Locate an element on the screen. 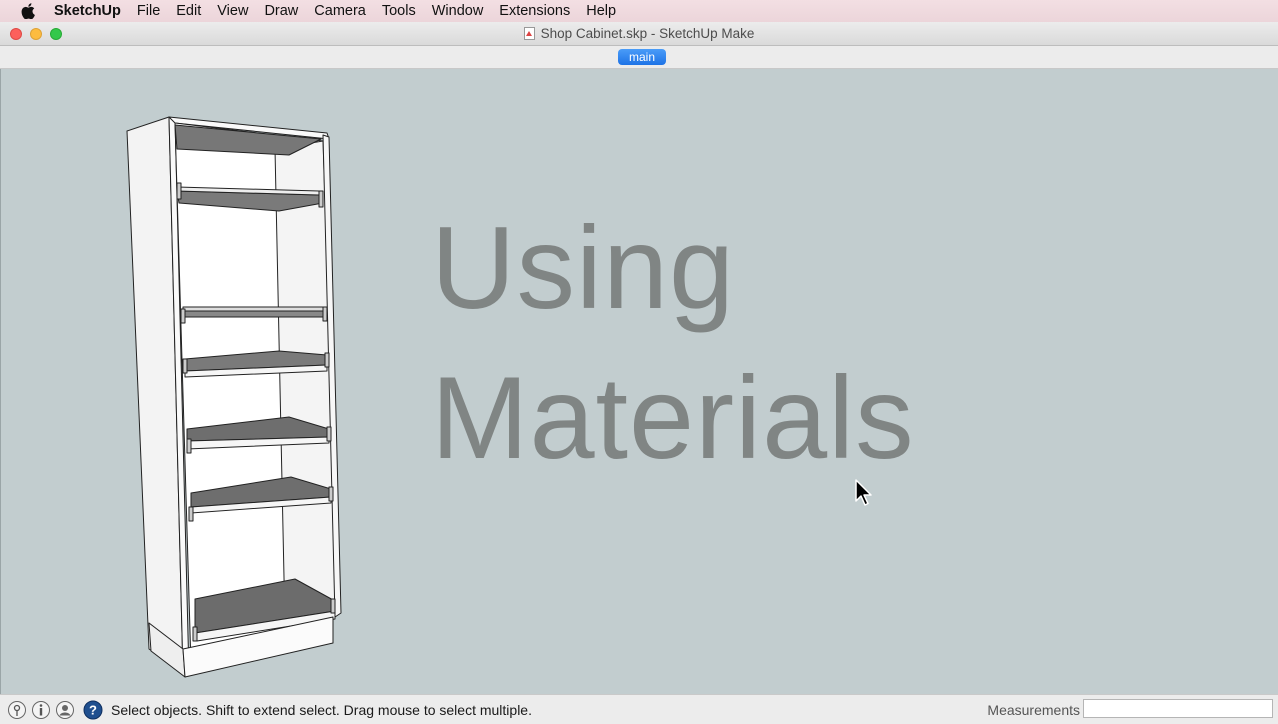 The width and height of the screenshot is (1278, 724). measurements-label: Measurements is located at coordinates (1033, 710).